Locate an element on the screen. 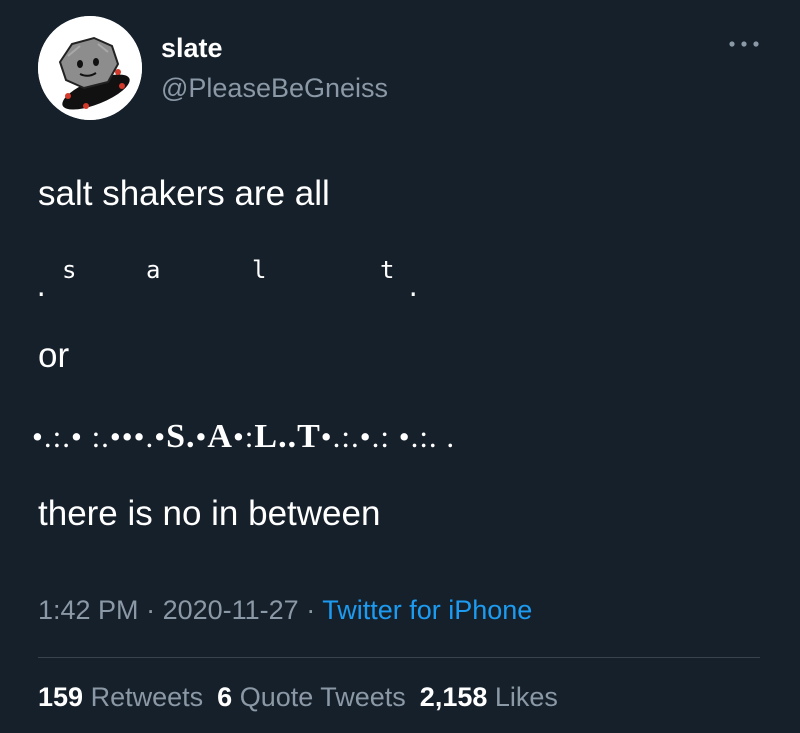 This screenshot has height=733, width=800. retweets-label: Retweets is located at coordinates (147, 697).